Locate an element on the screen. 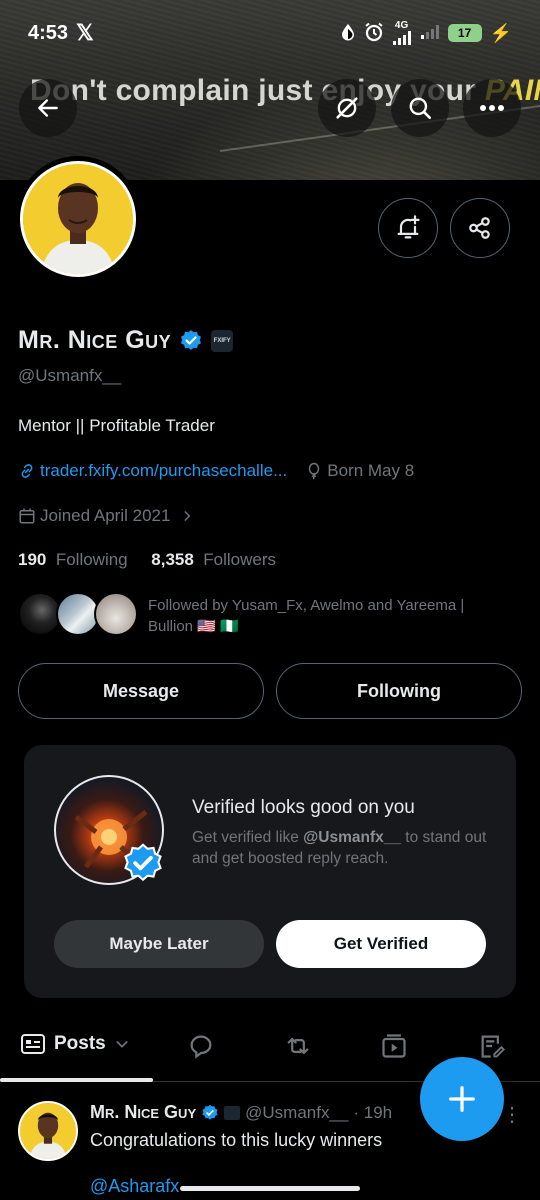 The image size is (540, 1200). post-author-handle: @Usmanfx__ is located at coordinates (297, 1112).